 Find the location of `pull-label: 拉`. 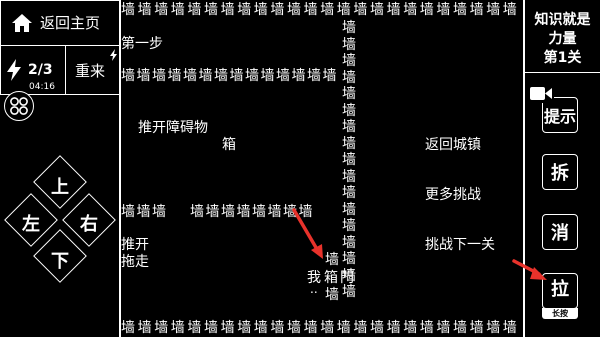

pull-label: 拉 is located at coordinates (560, 289).